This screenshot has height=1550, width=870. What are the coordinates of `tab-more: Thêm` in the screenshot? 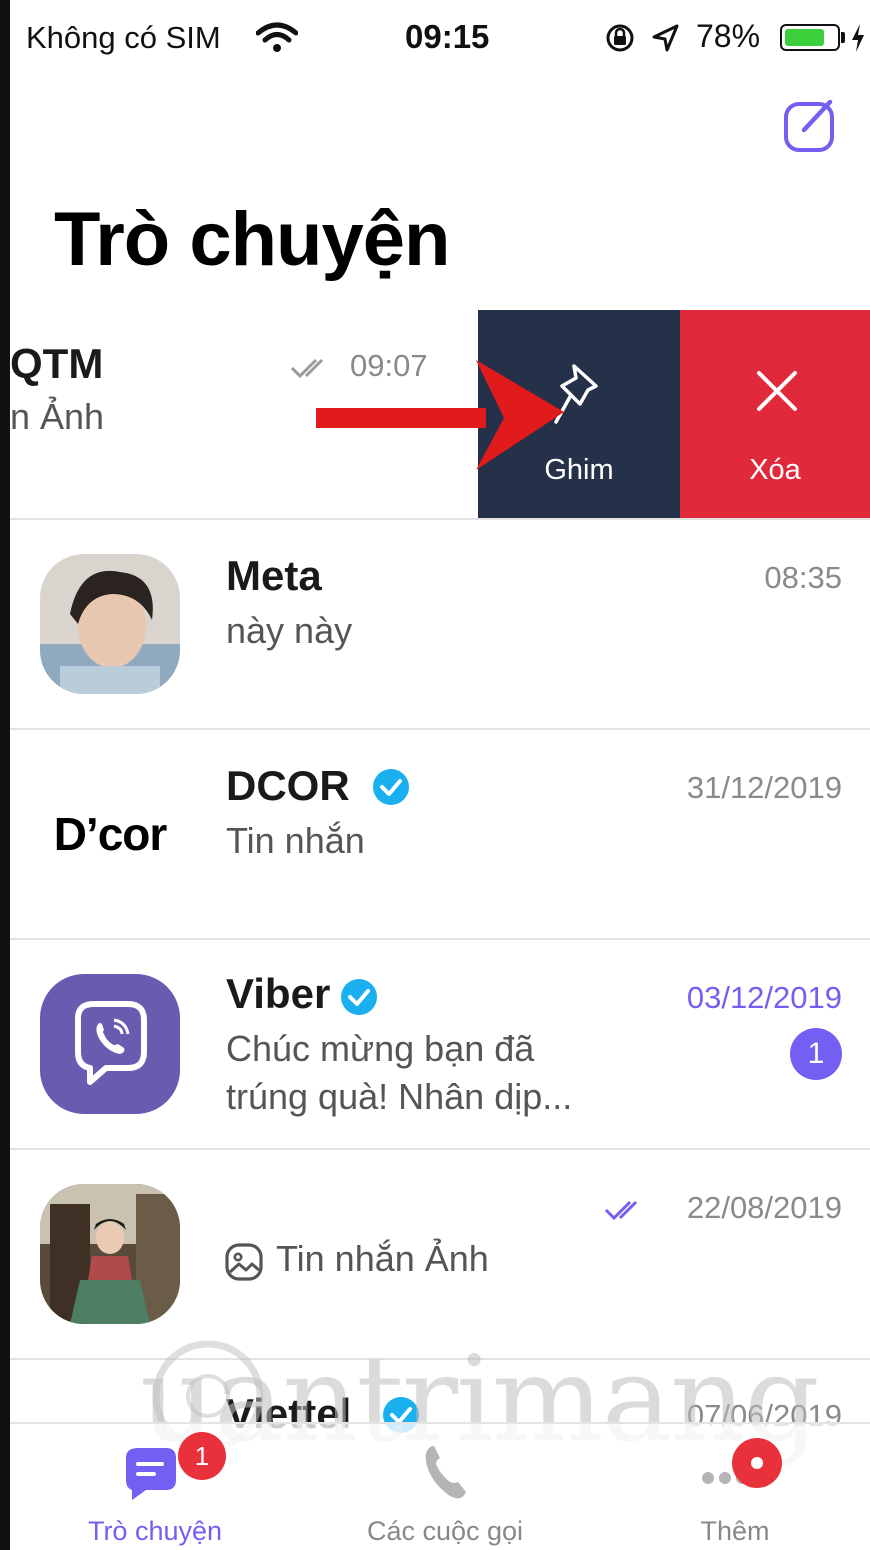 It's located at (735, 1487).